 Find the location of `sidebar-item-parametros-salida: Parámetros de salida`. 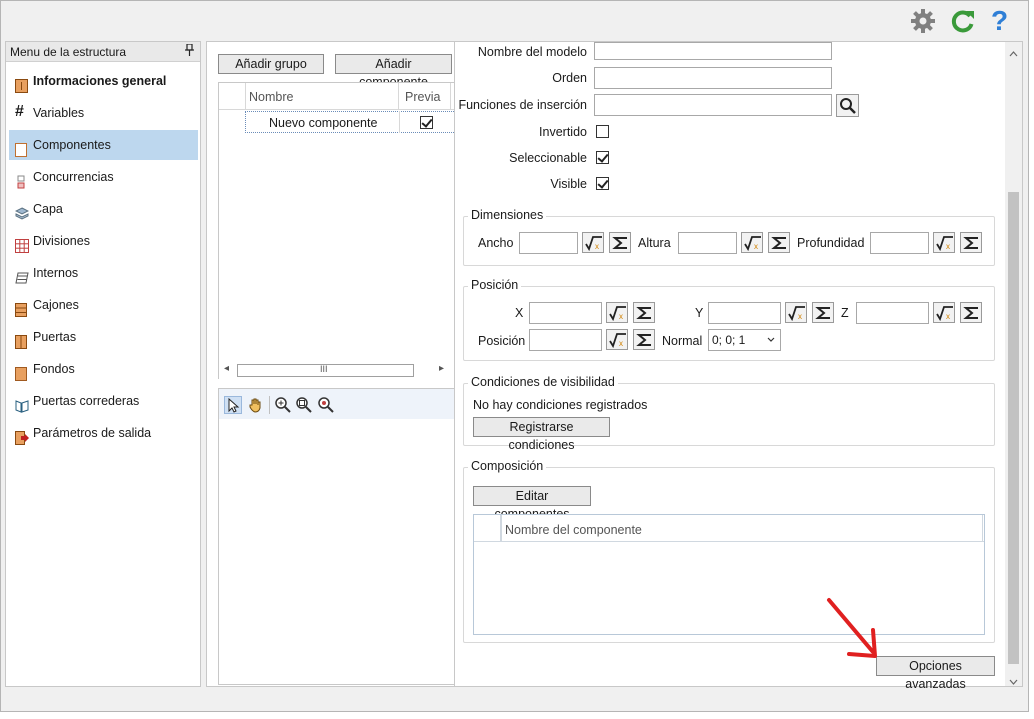

sidebar-item-parametros-salida: Parámetros de salida is located at coordinates (103, 433).